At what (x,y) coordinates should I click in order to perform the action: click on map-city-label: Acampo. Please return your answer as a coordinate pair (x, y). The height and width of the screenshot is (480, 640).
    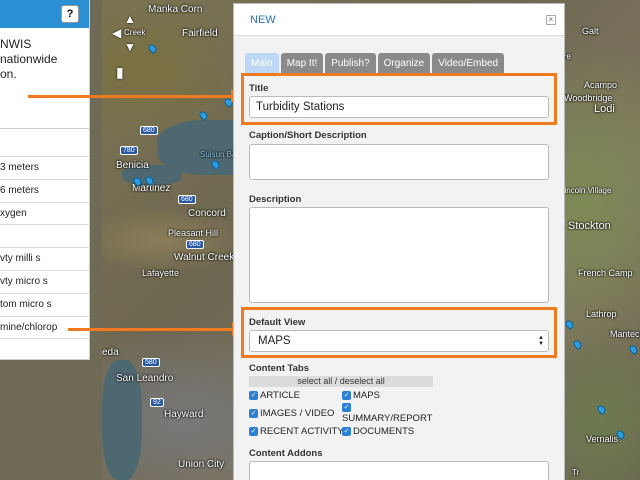
    Looking at the image, I should click on (601, 85).